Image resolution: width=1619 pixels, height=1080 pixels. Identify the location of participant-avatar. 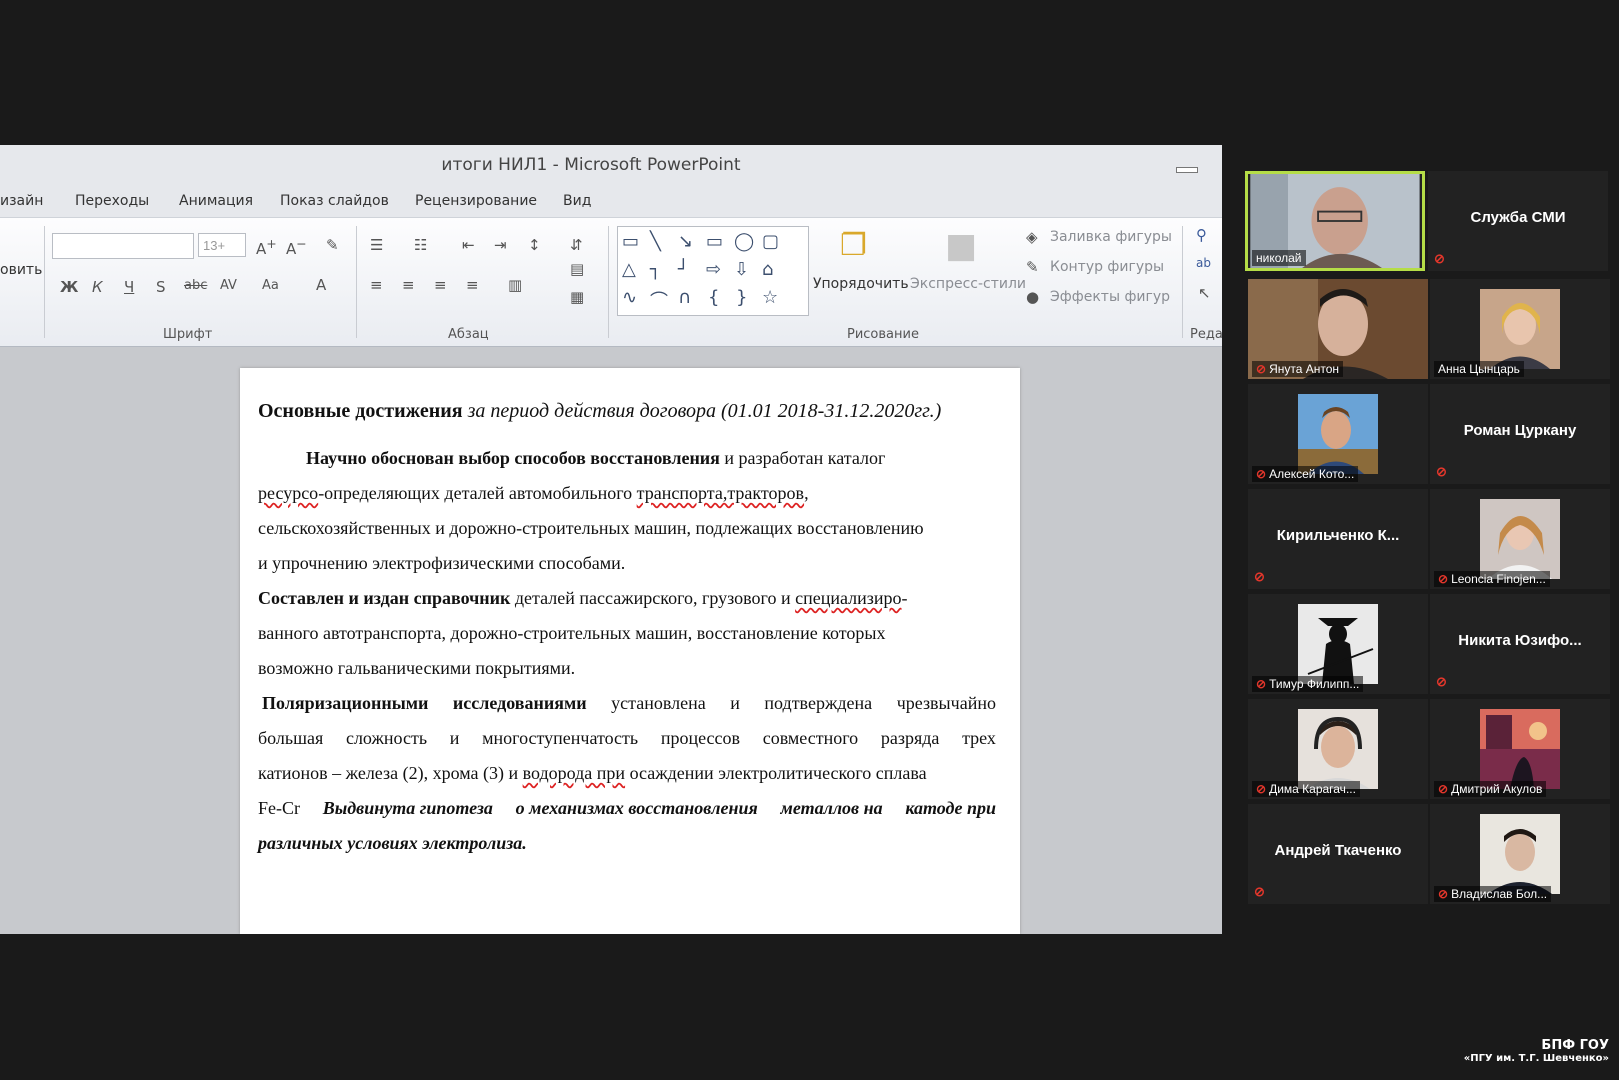
(1338, 749).